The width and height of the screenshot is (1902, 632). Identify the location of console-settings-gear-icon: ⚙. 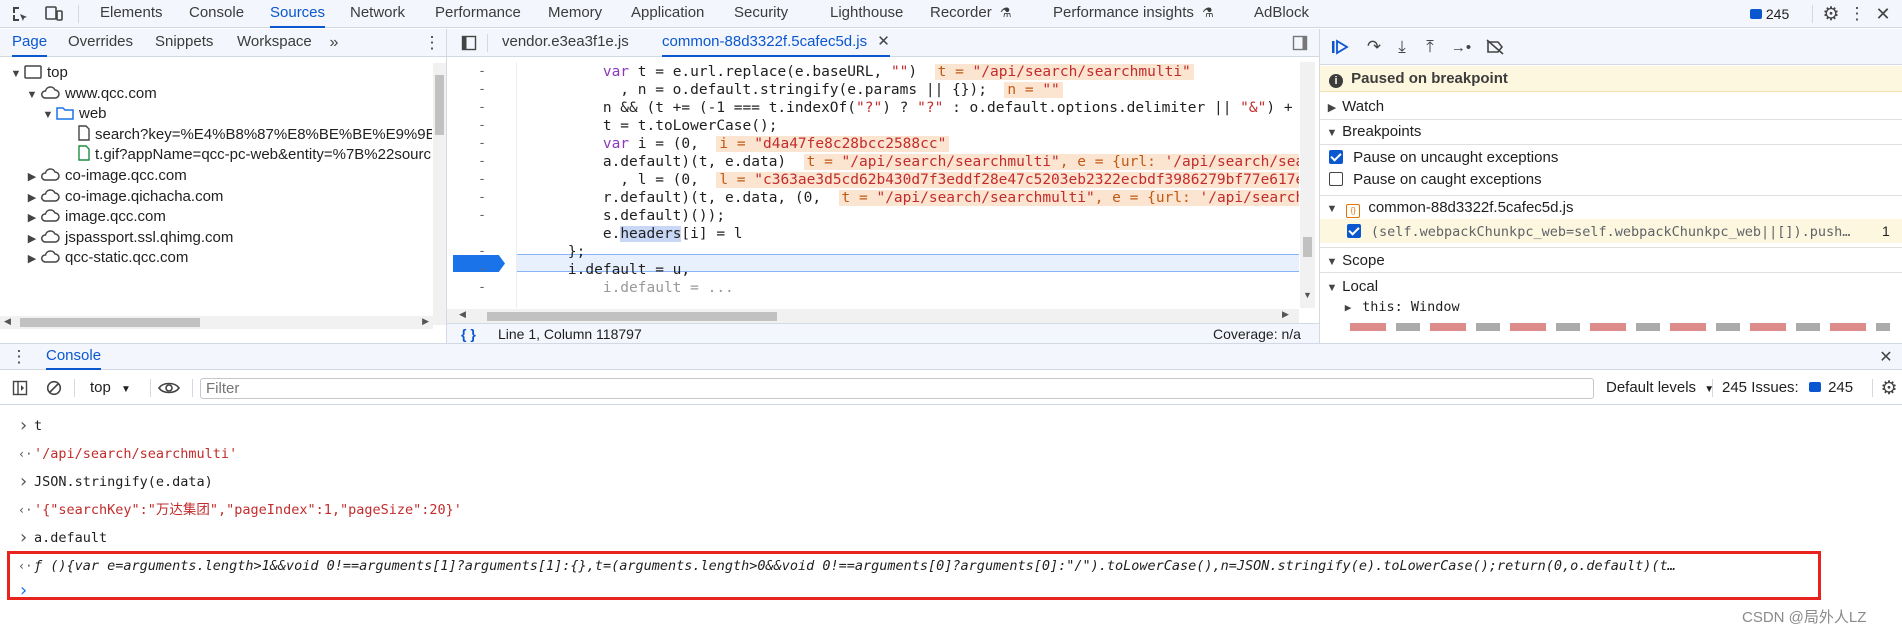
(1889, 388).